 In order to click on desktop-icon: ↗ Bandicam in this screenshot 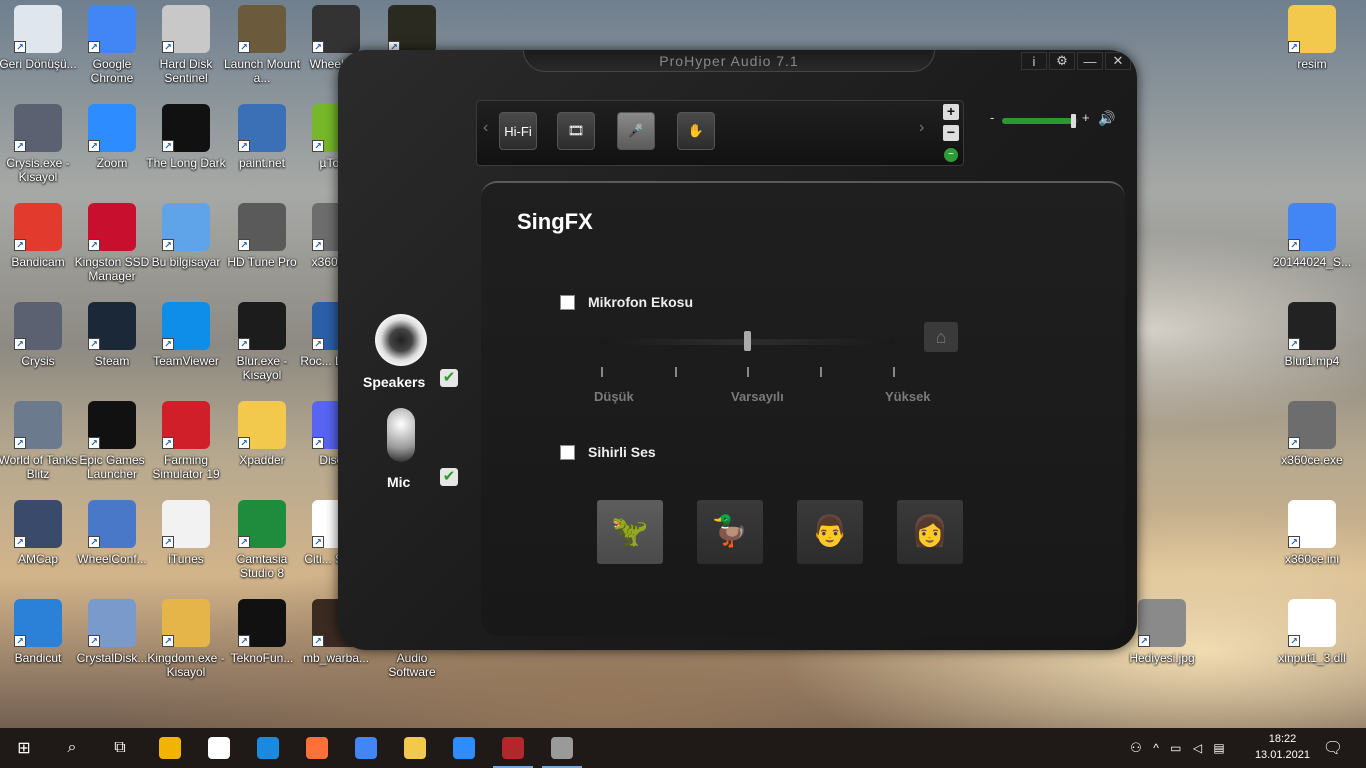, I will do `click(38, 249)`.